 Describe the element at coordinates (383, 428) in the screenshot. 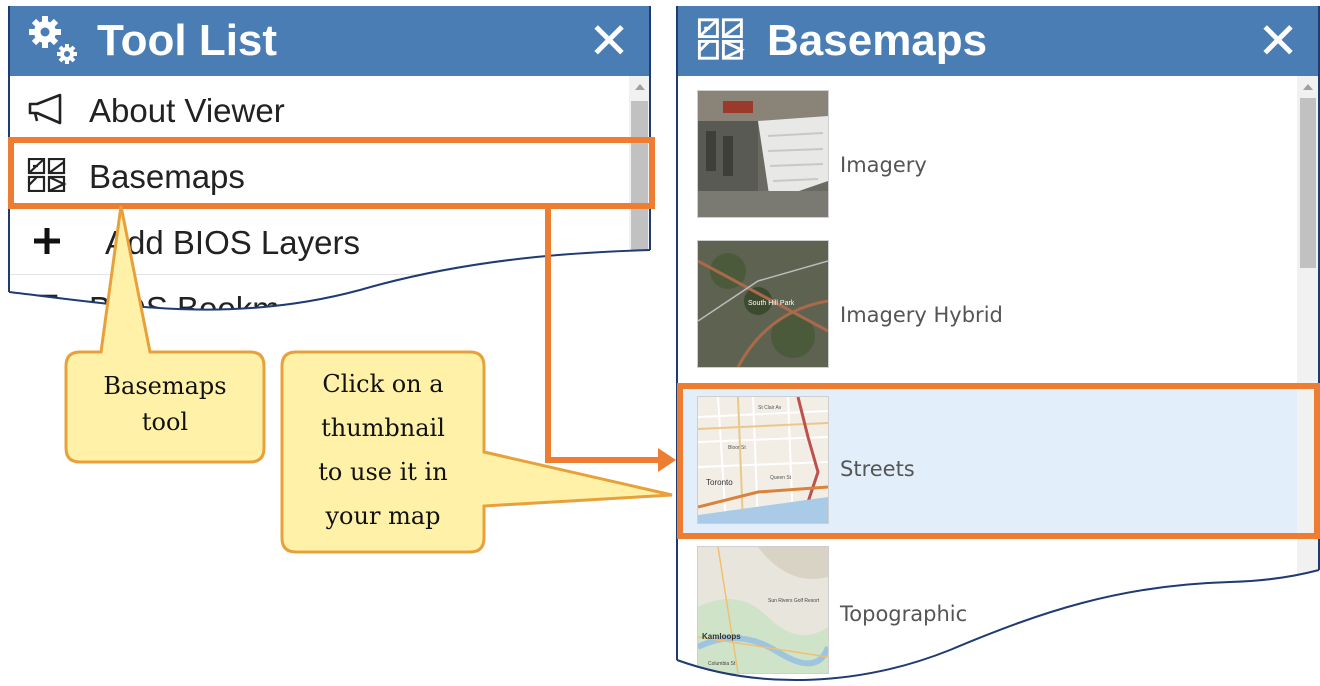

I see `callout-line: thumbnail` at that location.